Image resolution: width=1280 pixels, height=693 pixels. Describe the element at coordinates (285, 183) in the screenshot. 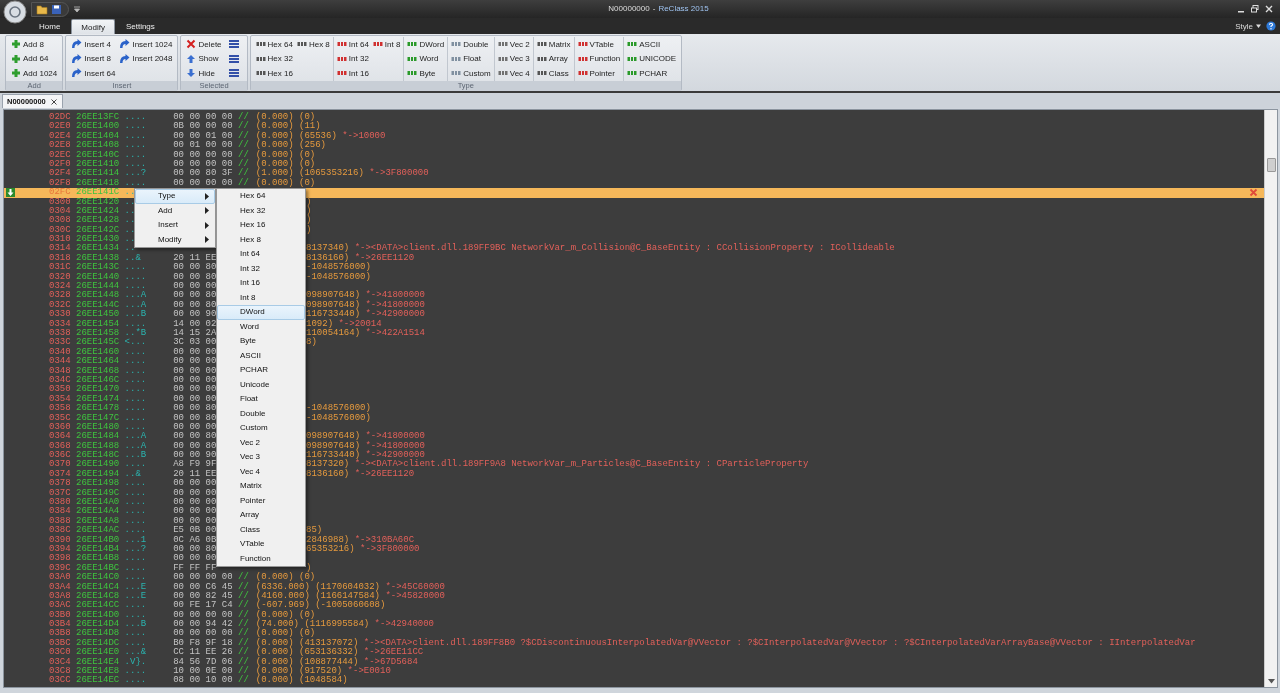

I see `value-text: (0.000) (0)` at that location.